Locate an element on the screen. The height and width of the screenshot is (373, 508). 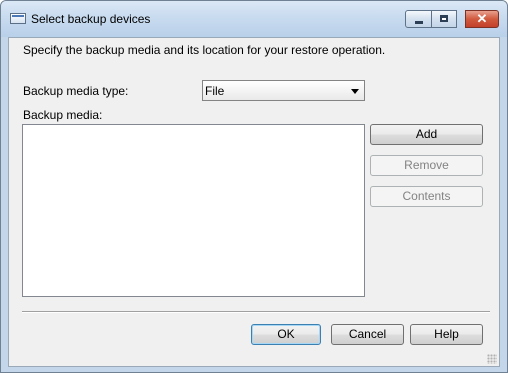
cancel-button: Cancel is located at coordinates (367, 334).